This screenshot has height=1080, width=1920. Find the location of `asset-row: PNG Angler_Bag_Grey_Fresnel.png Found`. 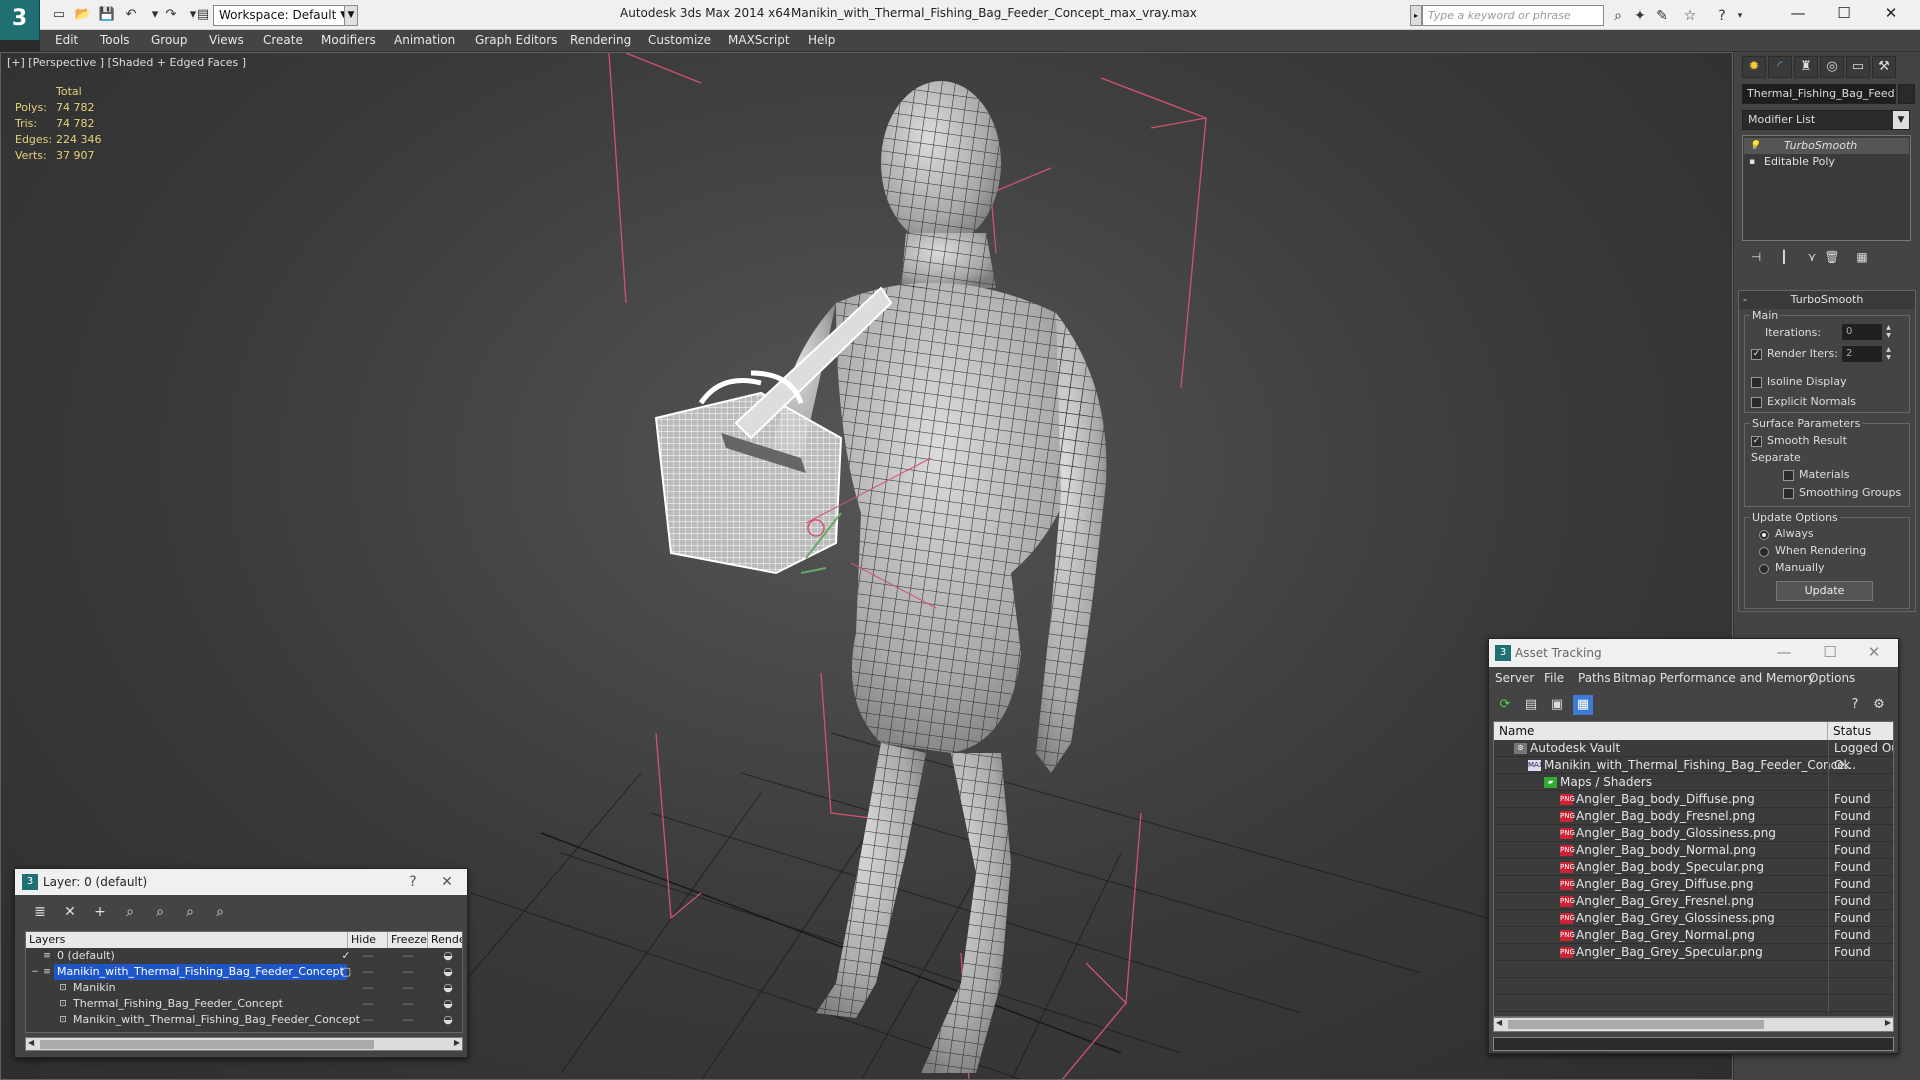

asset-row: PNG Angler_Bag_Grey_Fresnel.png Found is located at coordinates (1693, 901).